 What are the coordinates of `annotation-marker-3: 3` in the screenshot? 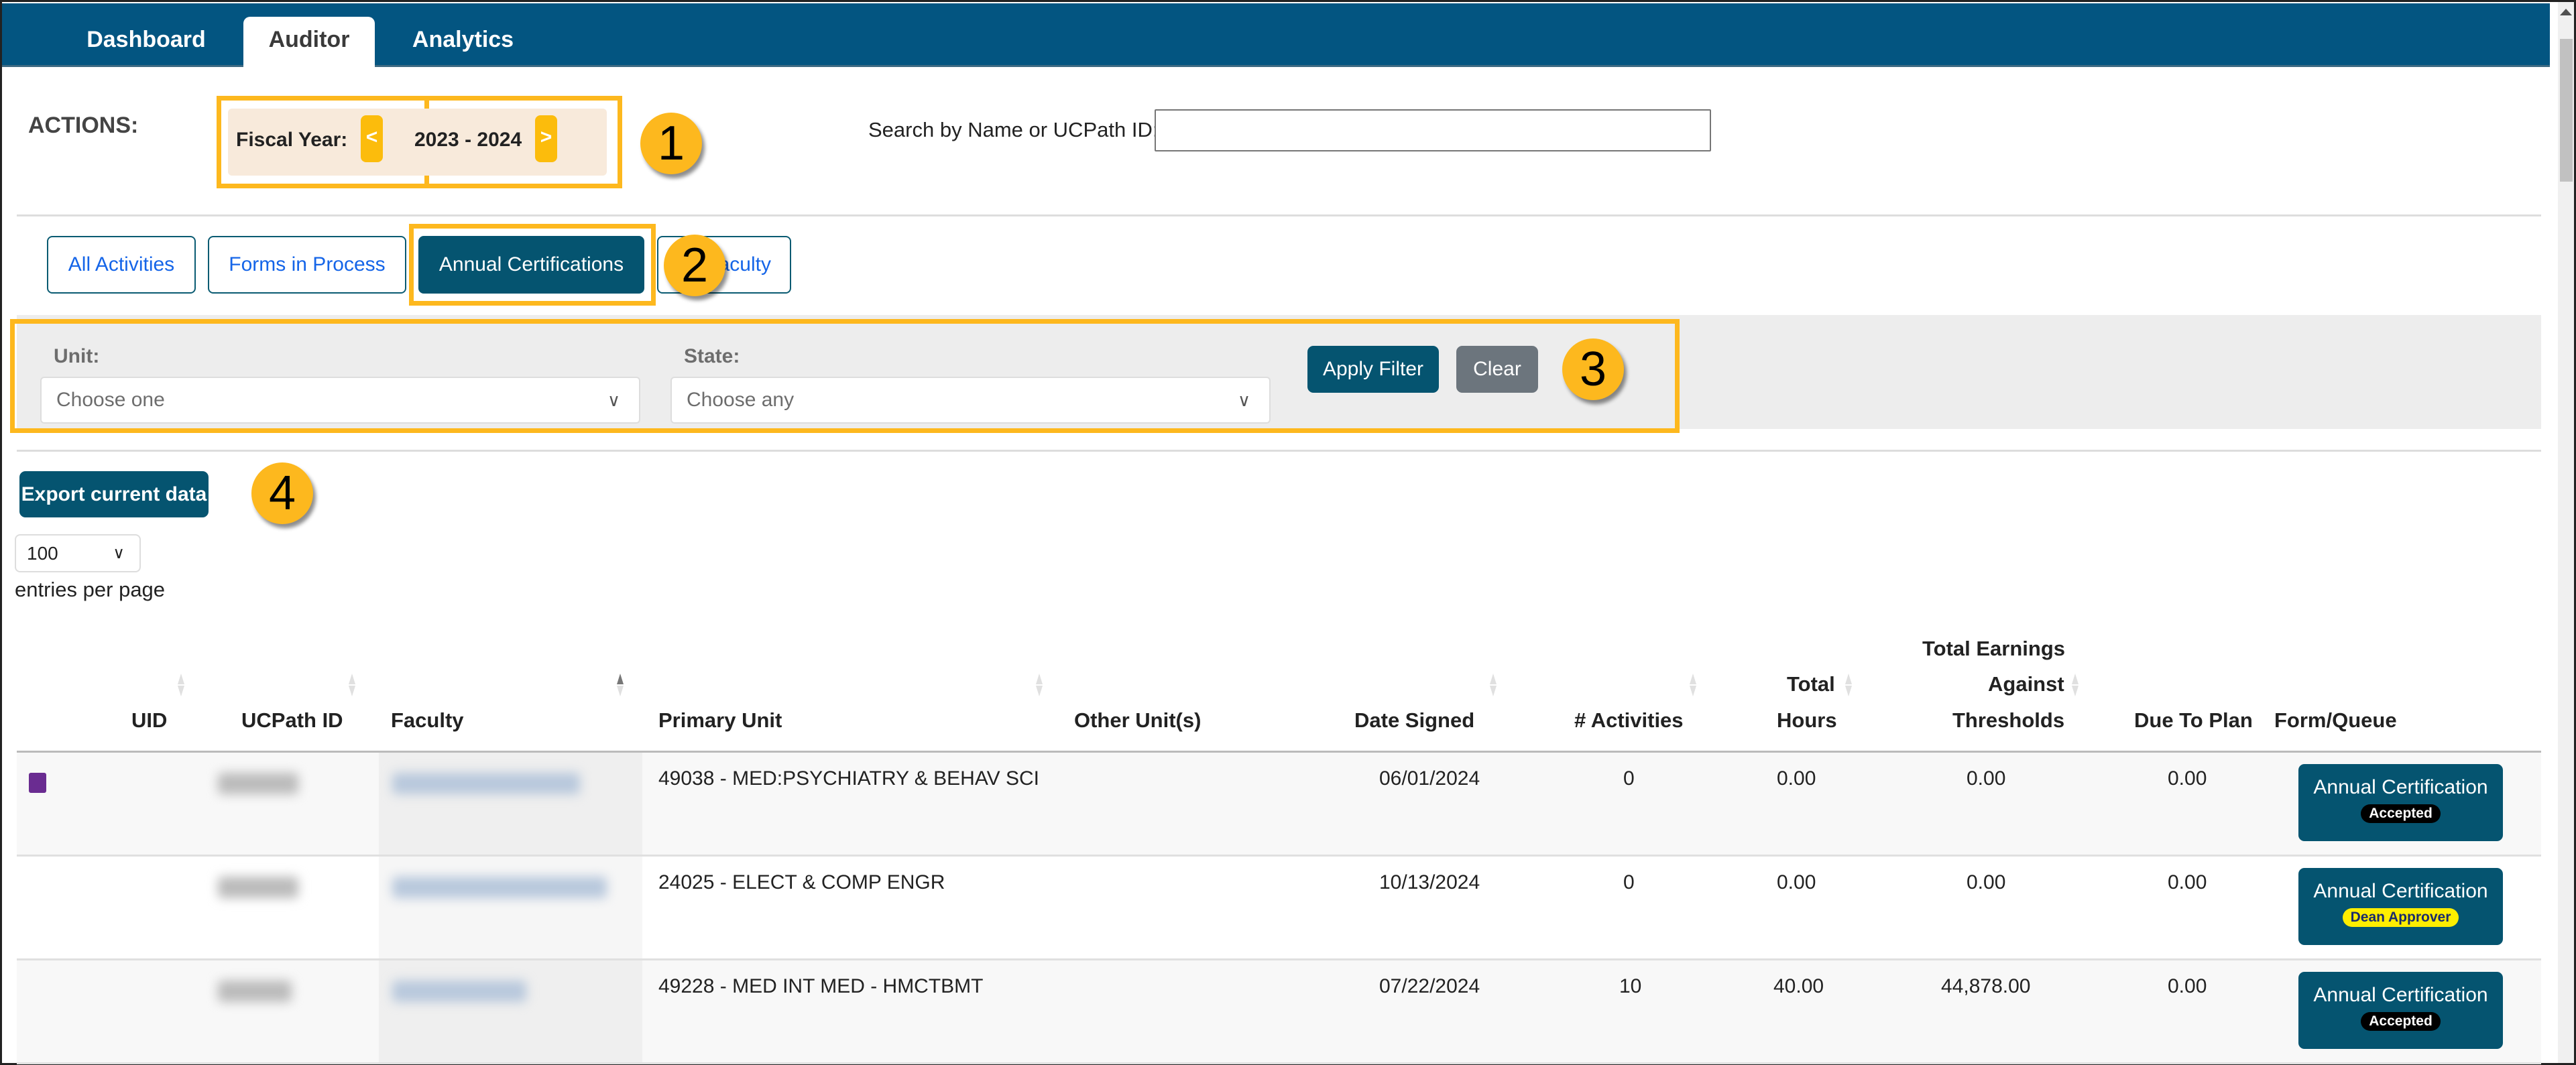 It's located at (1593, 369).